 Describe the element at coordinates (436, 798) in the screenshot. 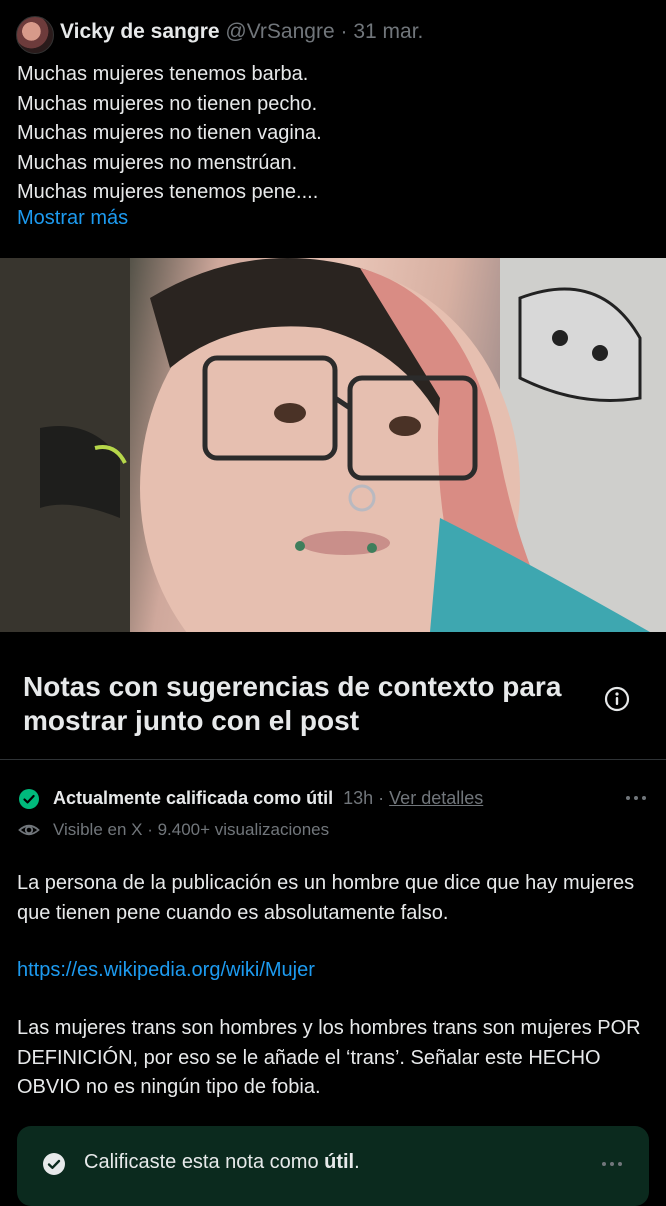

I see `view-details-link: Ver detalles` at that location.